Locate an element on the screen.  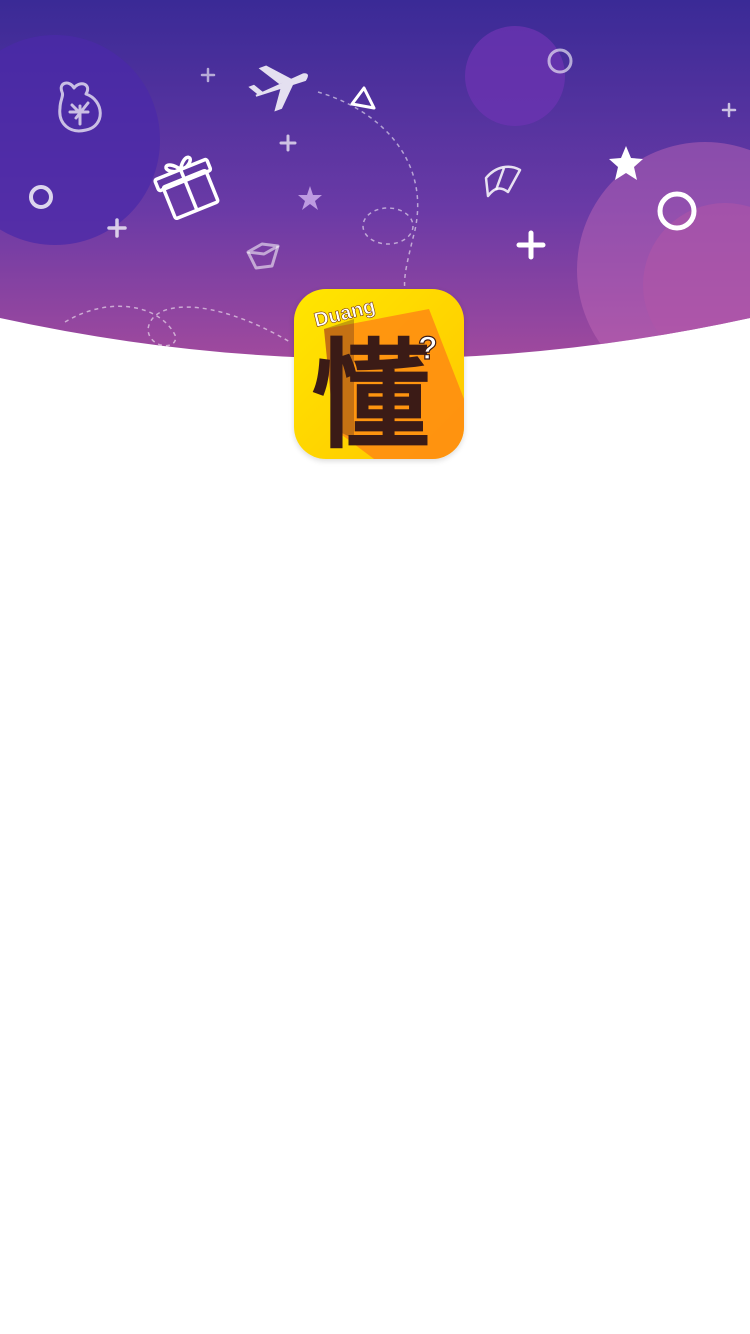
logo-glyph: 懂 is located at coordinates (371, 393).